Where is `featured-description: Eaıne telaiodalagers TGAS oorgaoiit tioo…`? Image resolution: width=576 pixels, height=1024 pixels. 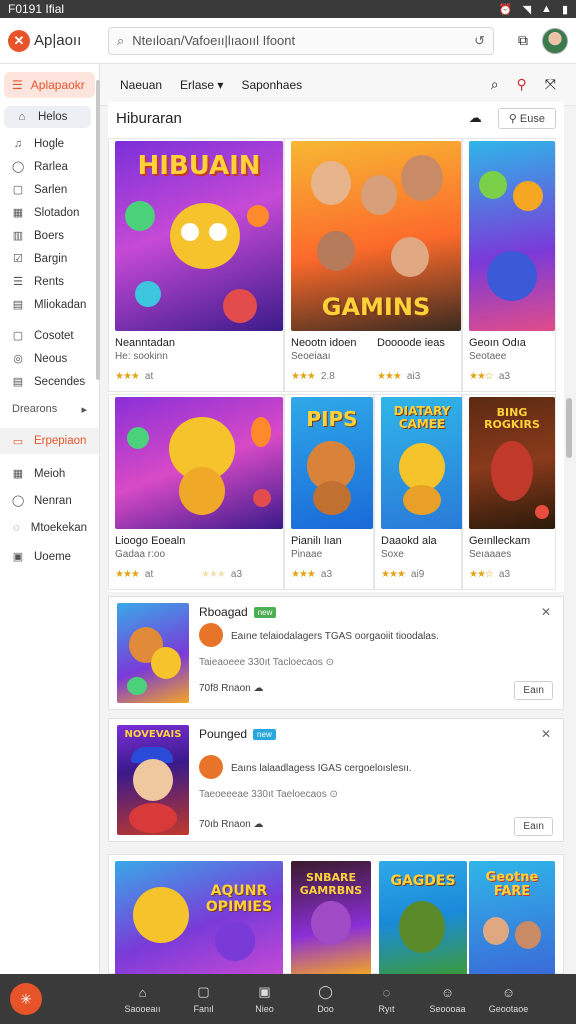
featured-description: Eaıne telaiodalagers TGAS oorgaoiit tioo… is located at coordinates (335, 636).